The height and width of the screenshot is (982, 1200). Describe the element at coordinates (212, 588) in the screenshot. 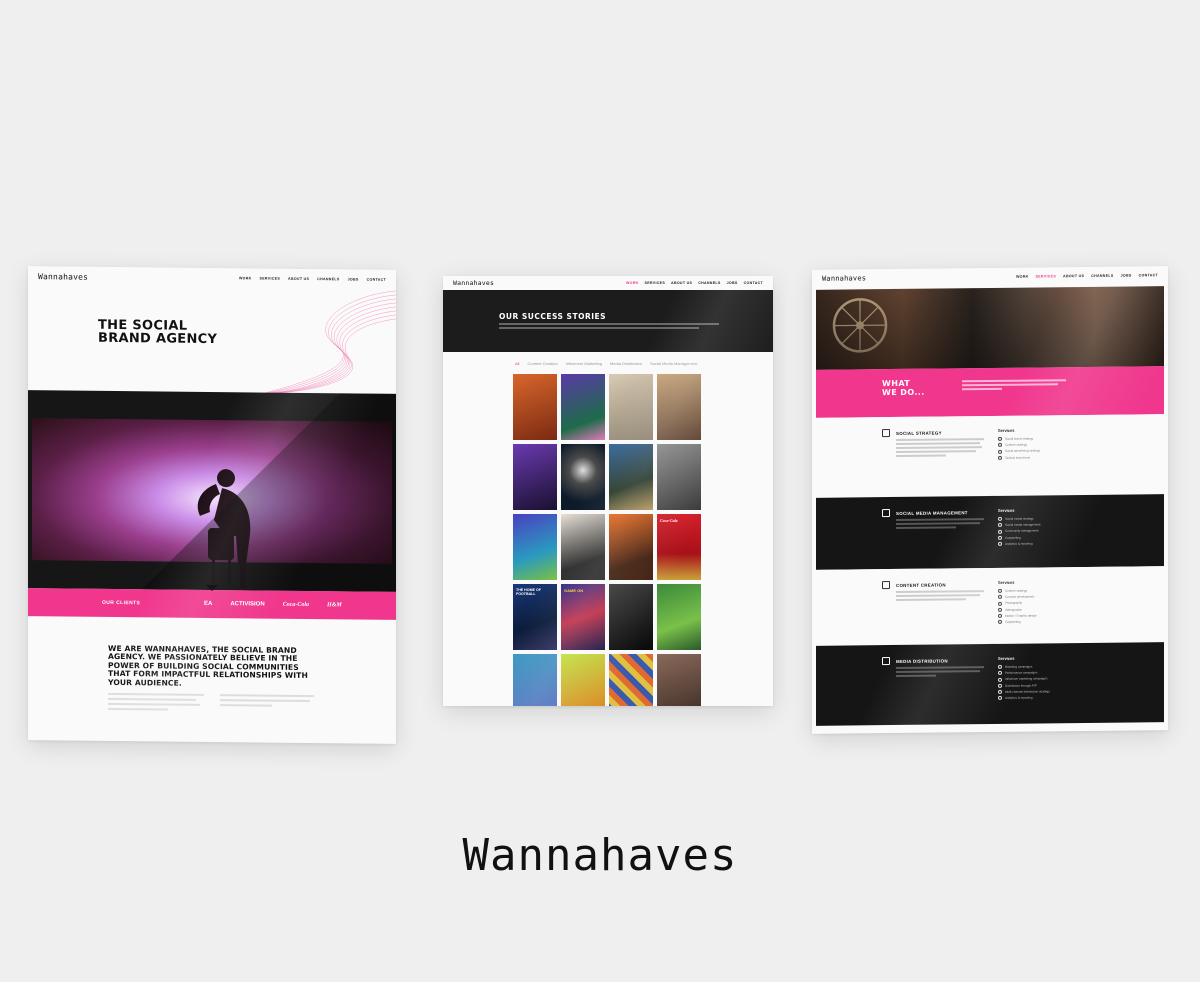

I see `scroll-down-arrow-icon` at that location.